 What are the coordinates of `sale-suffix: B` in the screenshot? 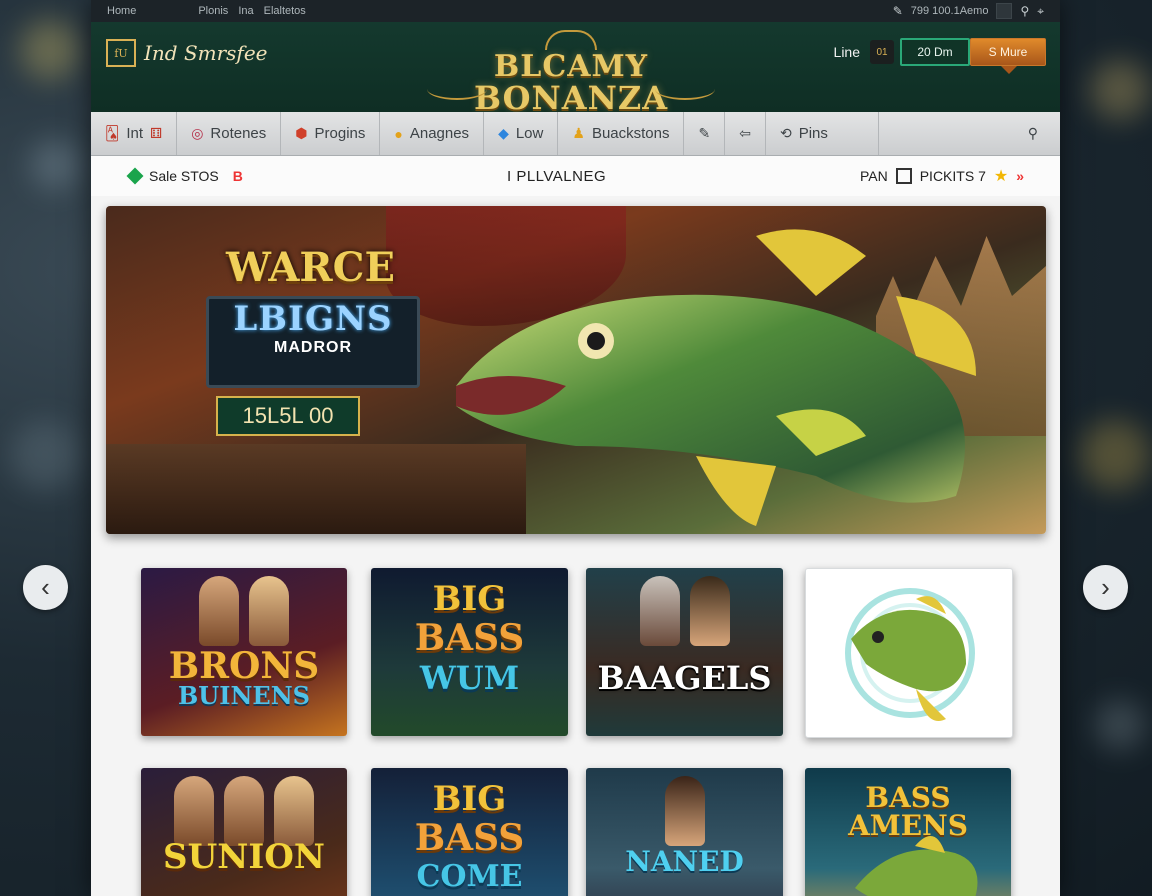 It's located at (237, 176).